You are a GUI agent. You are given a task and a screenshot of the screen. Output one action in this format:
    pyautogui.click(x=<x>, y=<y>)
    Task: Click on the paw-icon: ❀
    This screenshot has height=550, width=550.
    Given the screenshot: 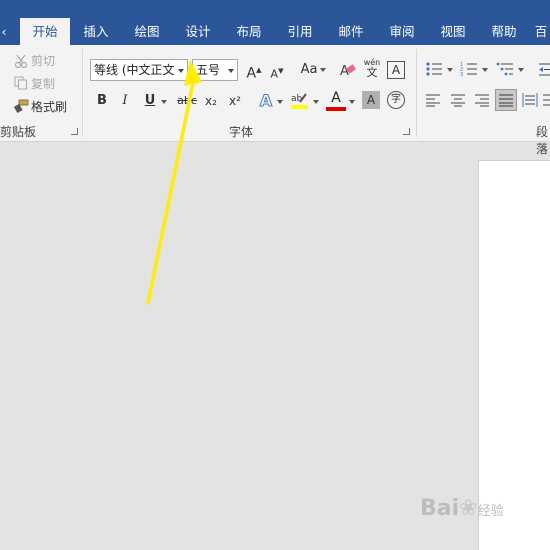 What is the action you would take?
    pyautogui.click(x=468, y=508)
    